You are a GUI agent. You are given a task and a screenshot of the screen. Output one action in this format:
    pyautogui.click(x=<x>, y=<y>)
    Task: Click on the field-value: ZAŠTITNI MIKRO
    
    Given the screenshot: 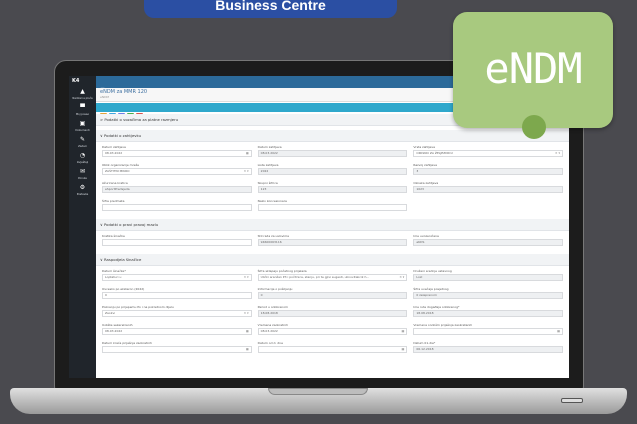 What is the action you would take?
    pyautogui.click(x=117, y=171)
    